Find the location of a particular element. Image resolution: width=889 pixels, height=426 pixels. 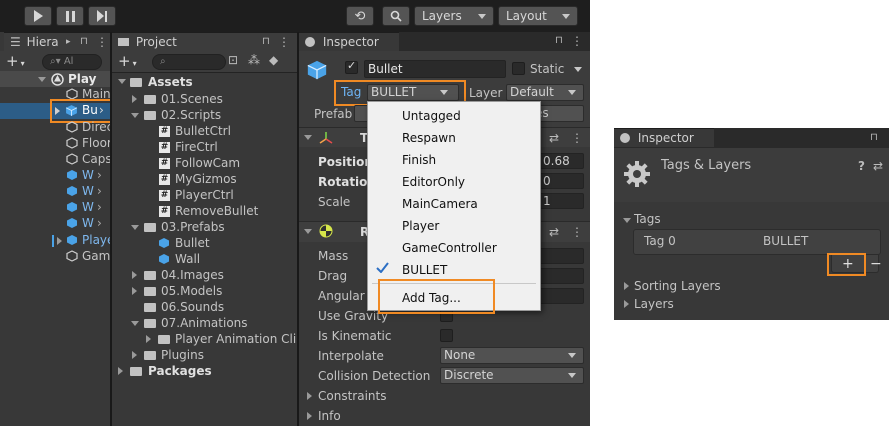

project-folder: 02.Scripts is located at coordinates (191, 115).